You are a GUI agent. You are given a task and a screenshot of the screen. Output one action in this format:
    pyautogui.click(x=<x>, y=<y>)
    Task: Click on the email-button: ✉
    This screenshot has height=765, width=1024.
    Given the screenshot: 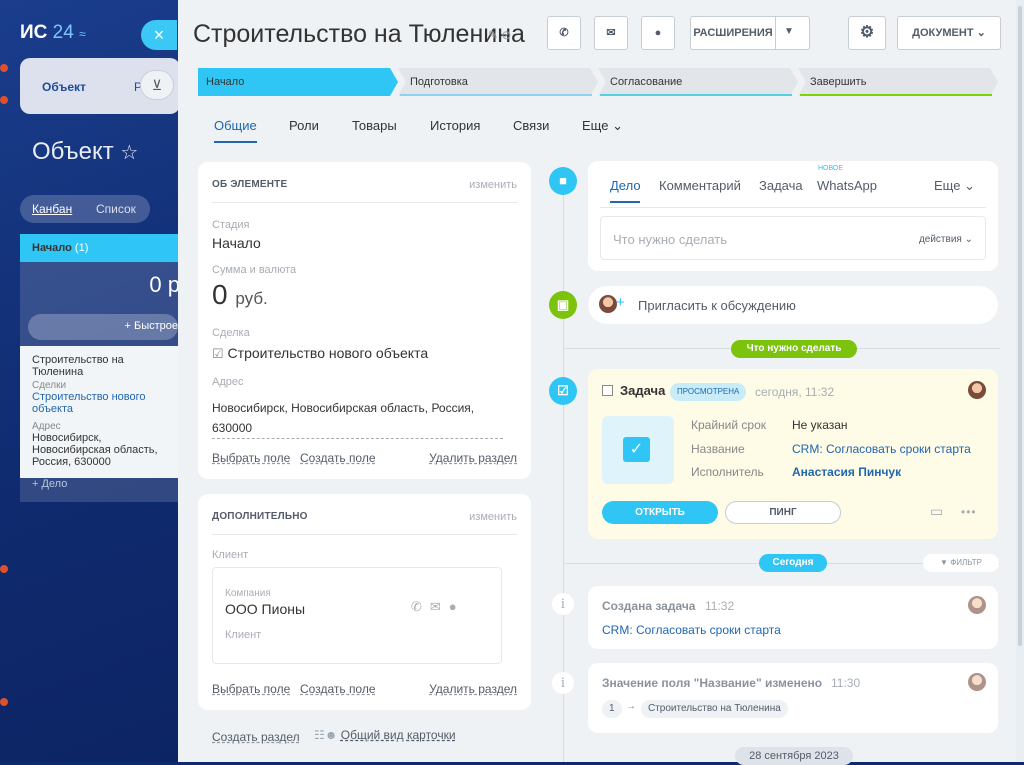 What is the action you would take?
    pyautogui.click(x=611, y=33)
    